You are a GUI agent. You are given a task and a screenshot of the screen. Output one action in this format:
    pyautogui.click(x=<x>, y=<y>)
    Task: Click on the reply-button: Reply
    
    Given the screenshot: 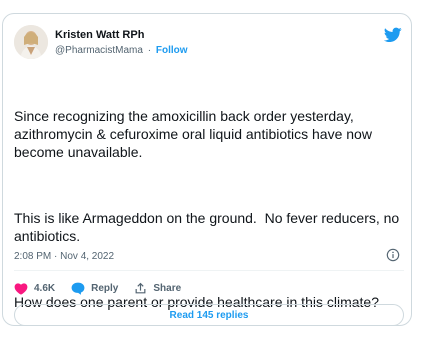 What is the action you would take?
    pyautogui.click(x=94, y=288)
    